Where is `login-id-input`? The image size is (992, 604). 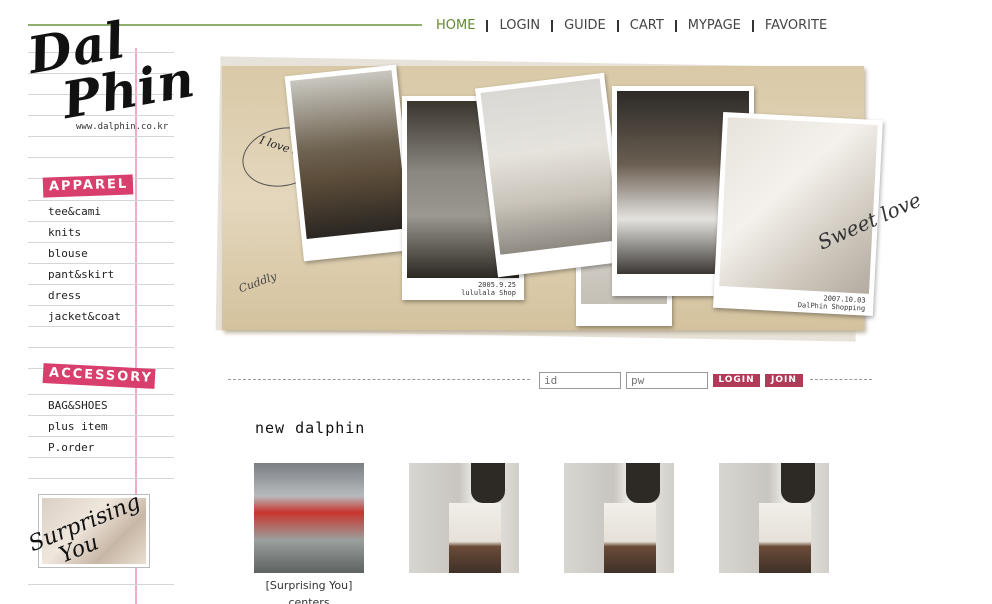 login-id-input is located at coordinates (580, 380).